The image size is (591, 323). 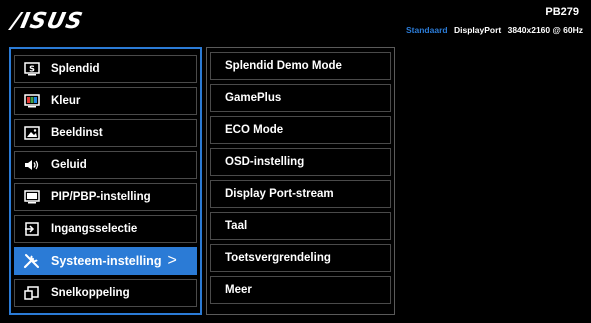 I want to click on menu-item-label: Systeem-instelling, so click(x=106, y=261).